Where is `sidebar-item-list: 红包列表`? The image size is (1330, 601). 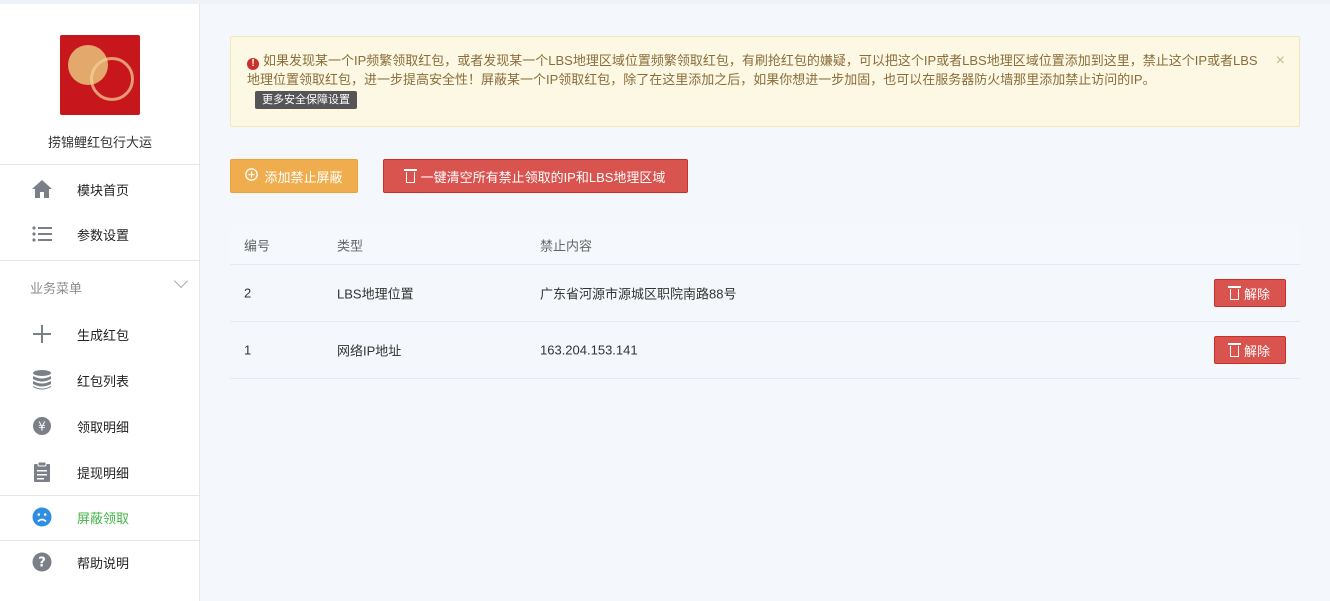 sidebar-item-list: 红包列表 is located at coordinates (100, 380).